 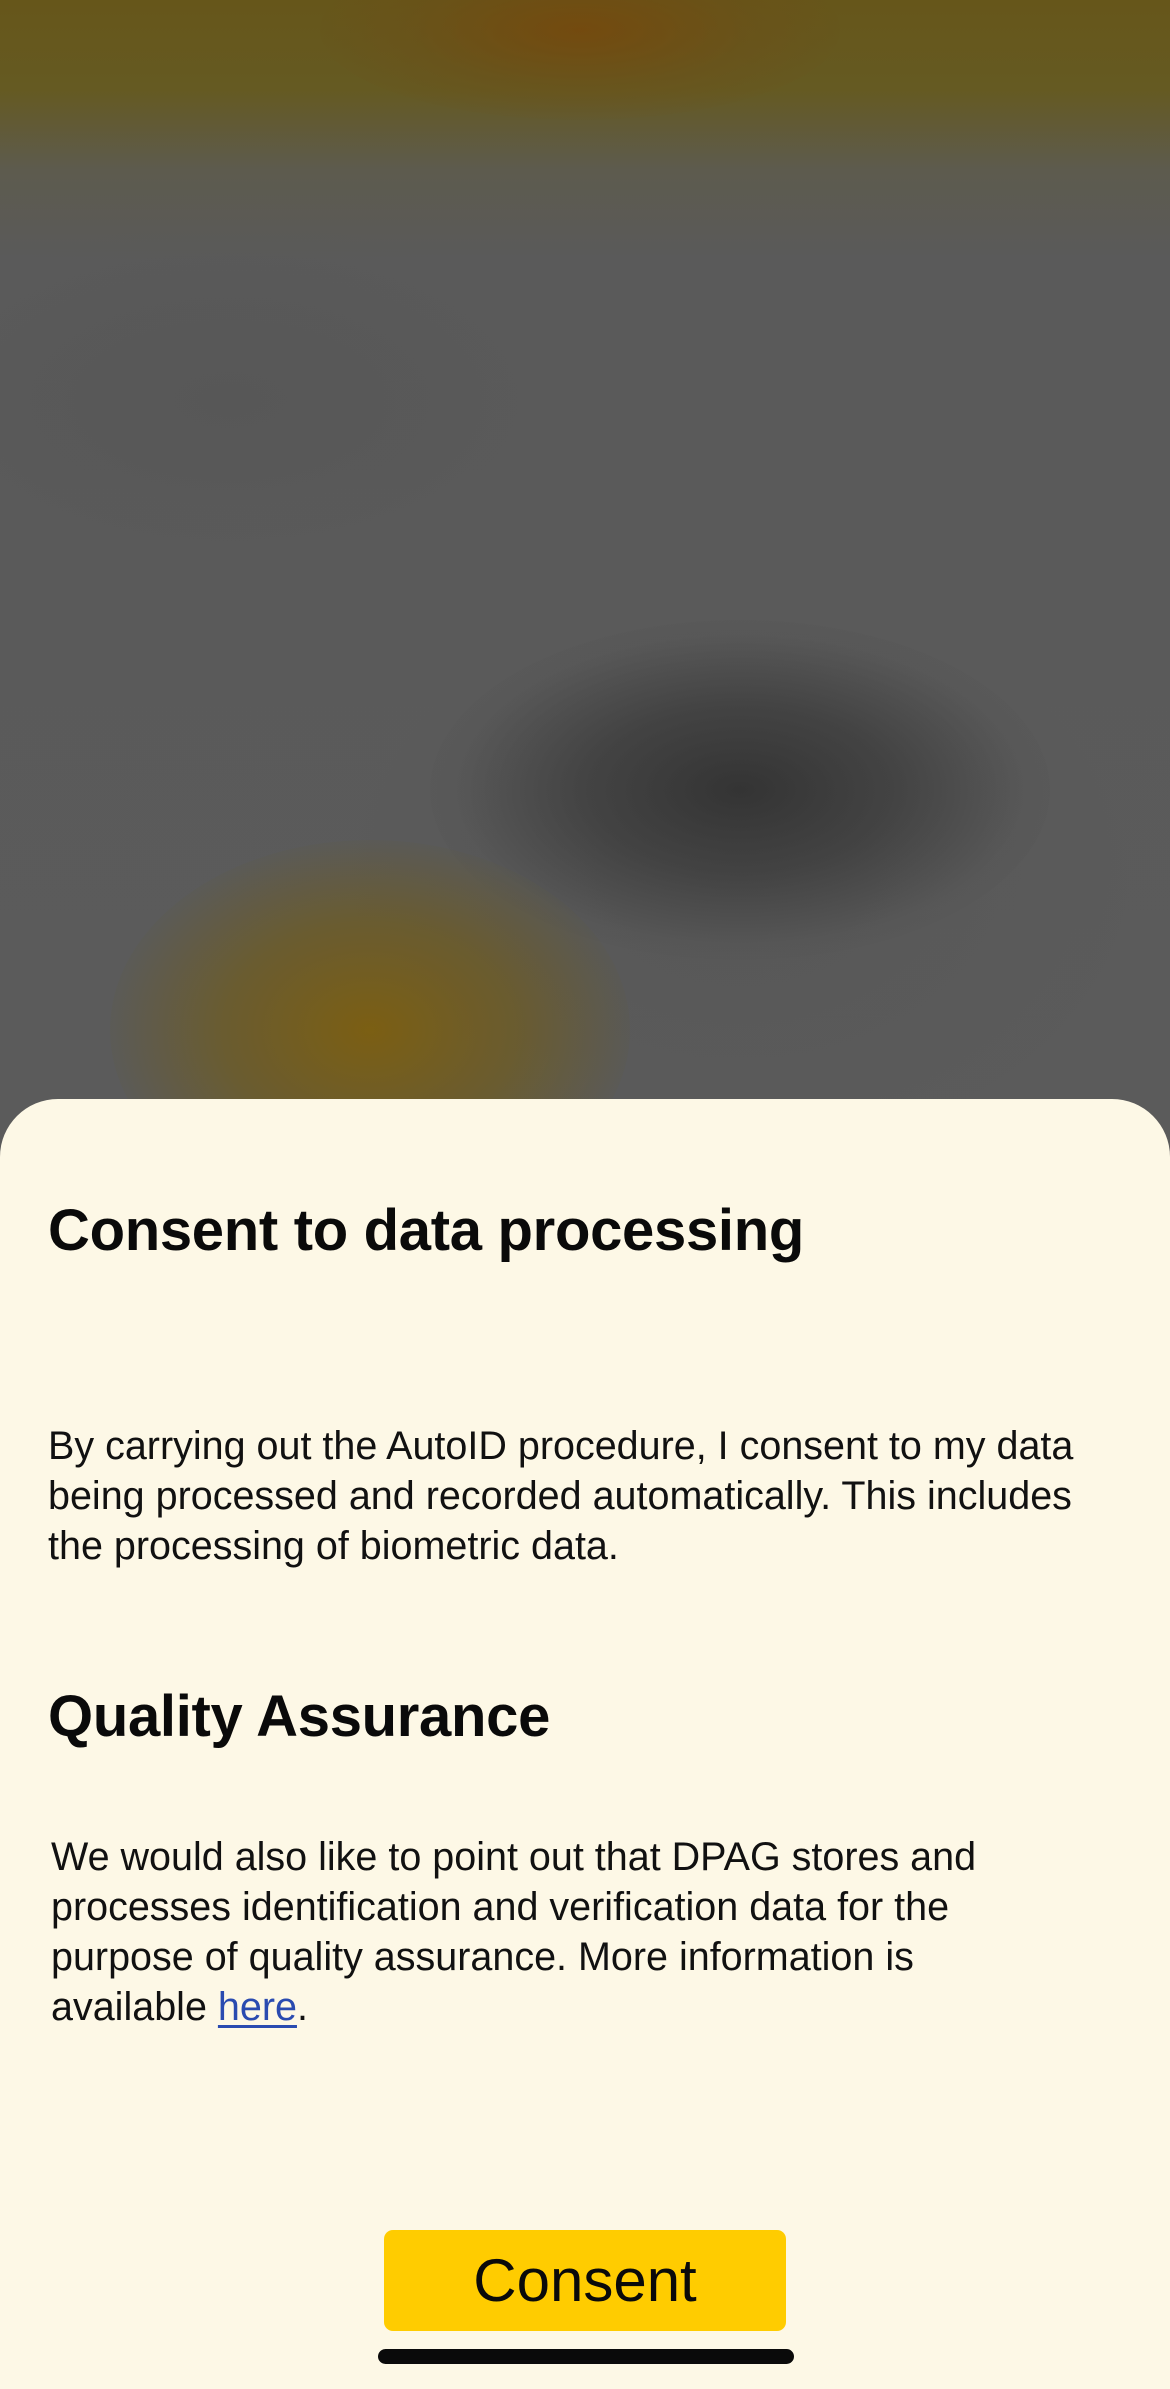 What do you see at coordinates (580, 60) in the screenshot?
I see `blurred-highlight-top` at bounding box center [580, 60].